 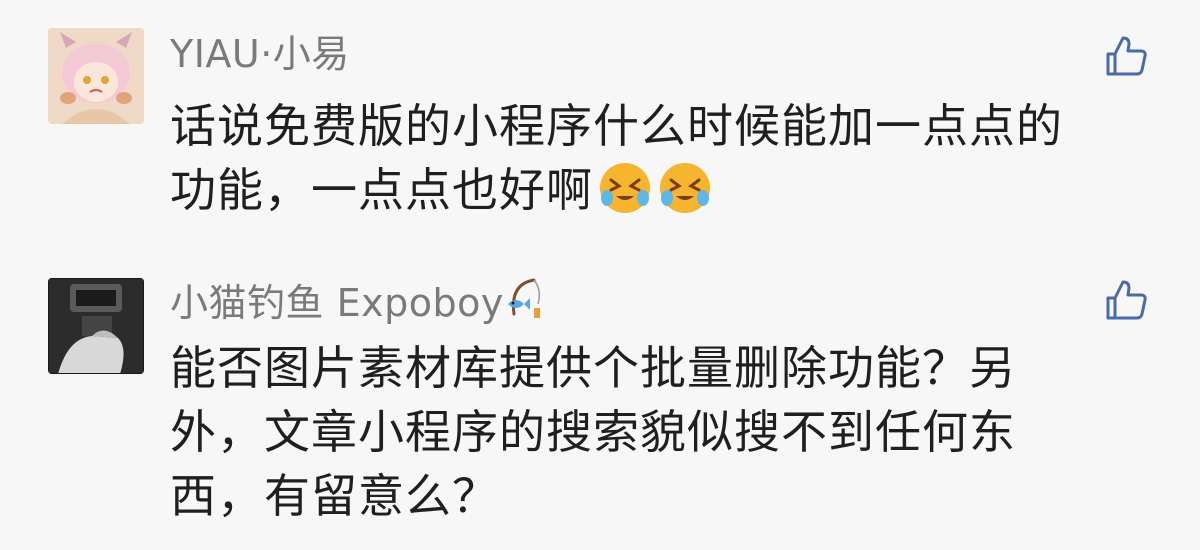 What do you see at coordinates (260, 54) in the screenshot?
I see `comment-username: YIAU·小易` at bounding box center [260, 54].